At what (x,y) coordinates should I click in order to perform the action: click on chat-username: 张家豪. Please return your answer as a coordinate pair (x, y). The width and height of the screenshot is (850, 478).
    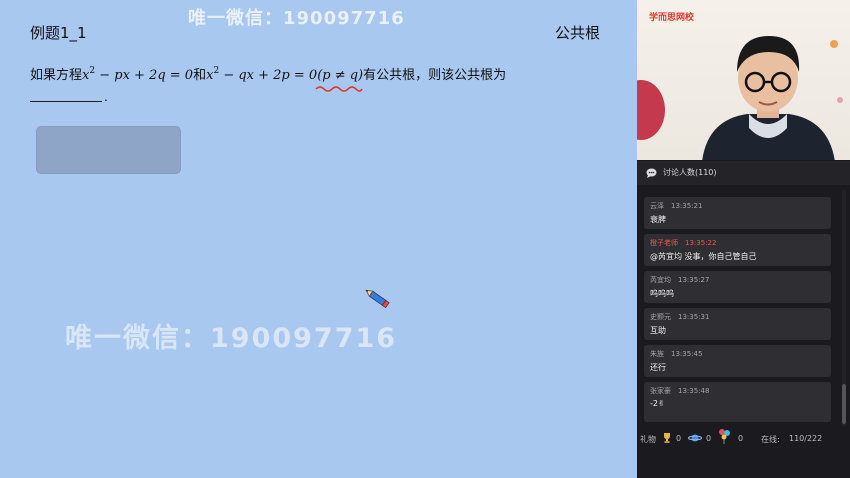
    Looking at the image, I should click on (660, 391).